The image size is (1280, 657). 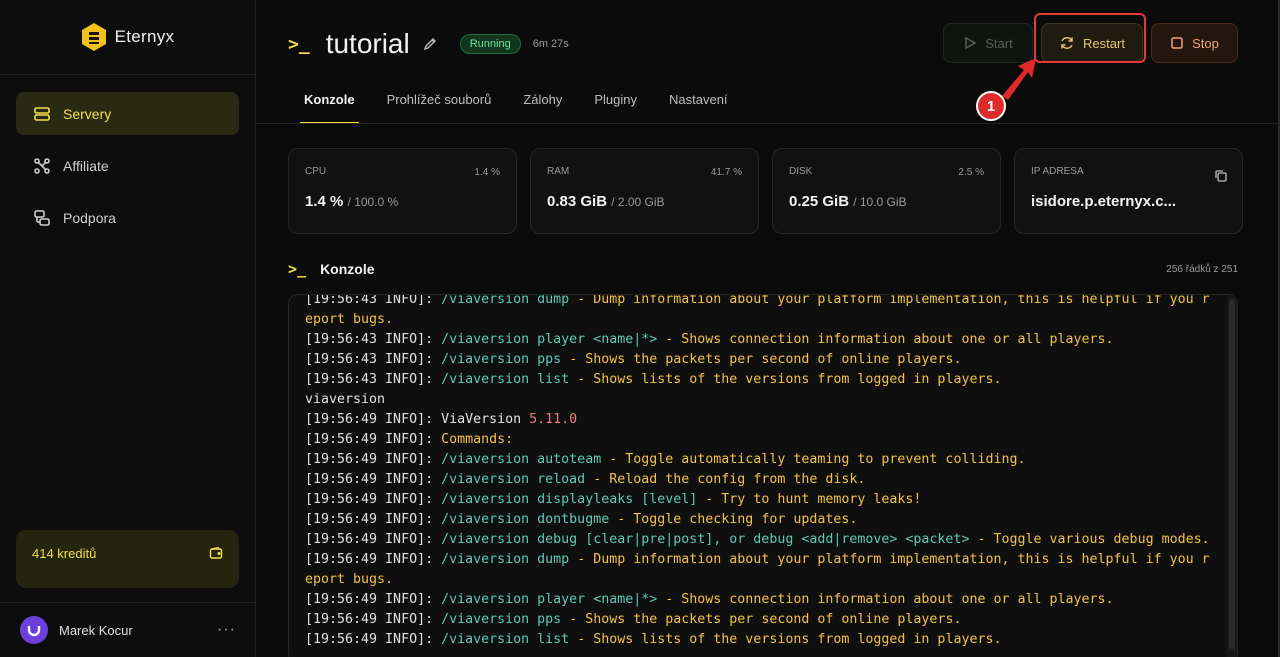 What do you see at coordinates (733, 519) in the screenshot?
I see `console-segment: - Toggle checking for updates.` at bounding box center [733, 519].